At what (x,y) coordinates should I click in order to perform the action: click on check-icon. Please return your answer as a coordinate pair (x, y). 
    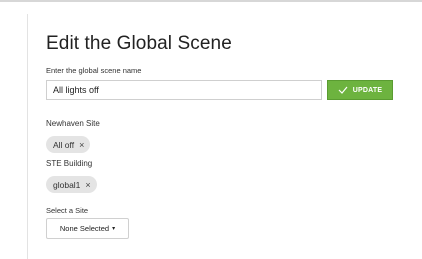
    Looking at the image, I should click on (343, 90).